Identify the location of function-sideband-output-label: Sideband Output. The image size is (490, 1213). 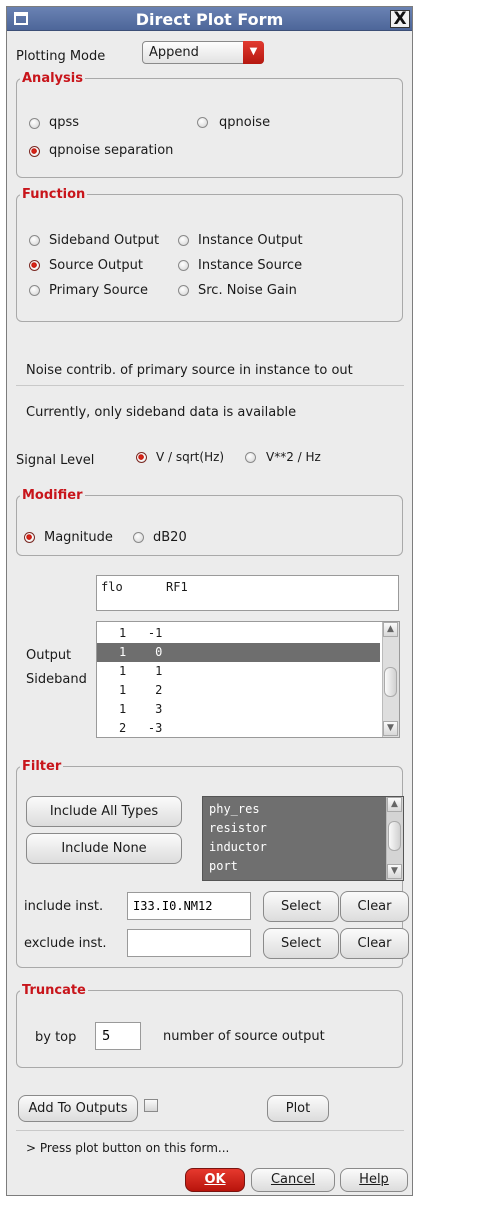
(104, 240).